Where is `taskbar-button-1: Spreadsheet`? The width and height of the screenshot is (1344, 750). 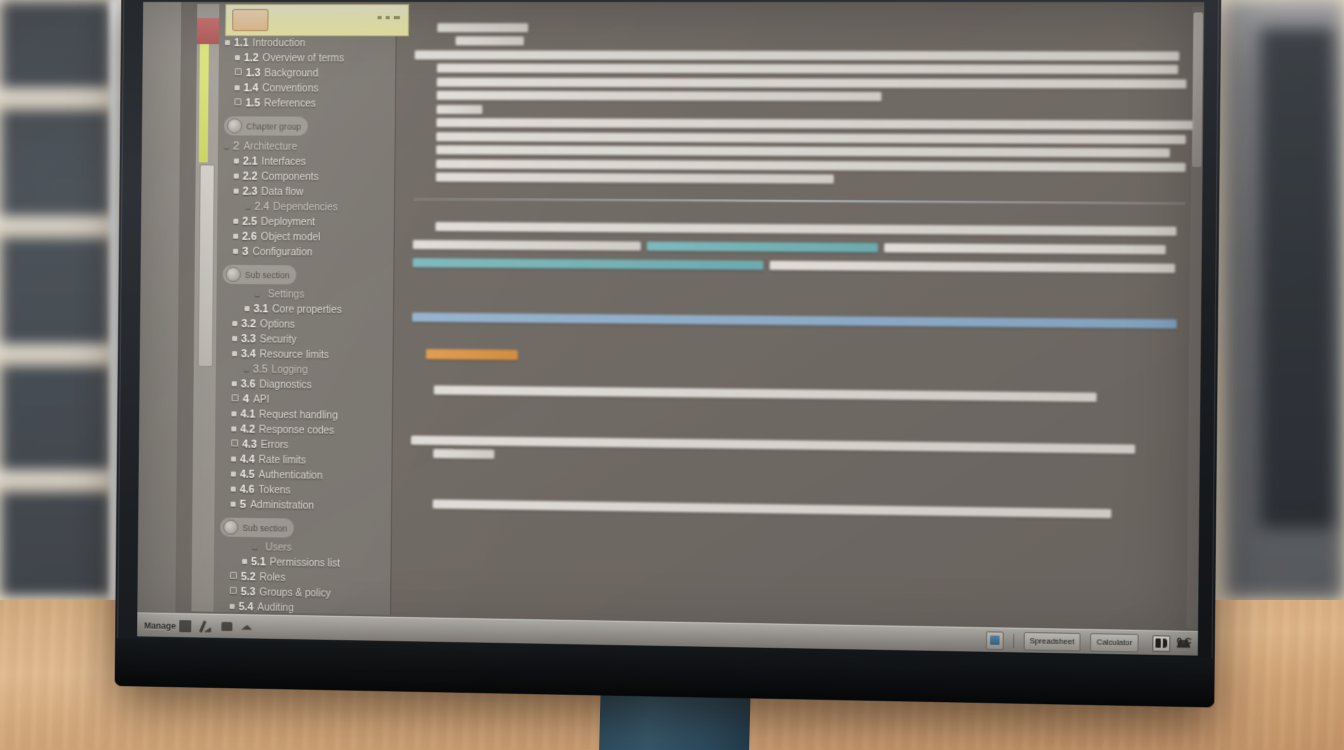
taskbar-button-1: Spreadsheet is located at coordinates (1052, 641).